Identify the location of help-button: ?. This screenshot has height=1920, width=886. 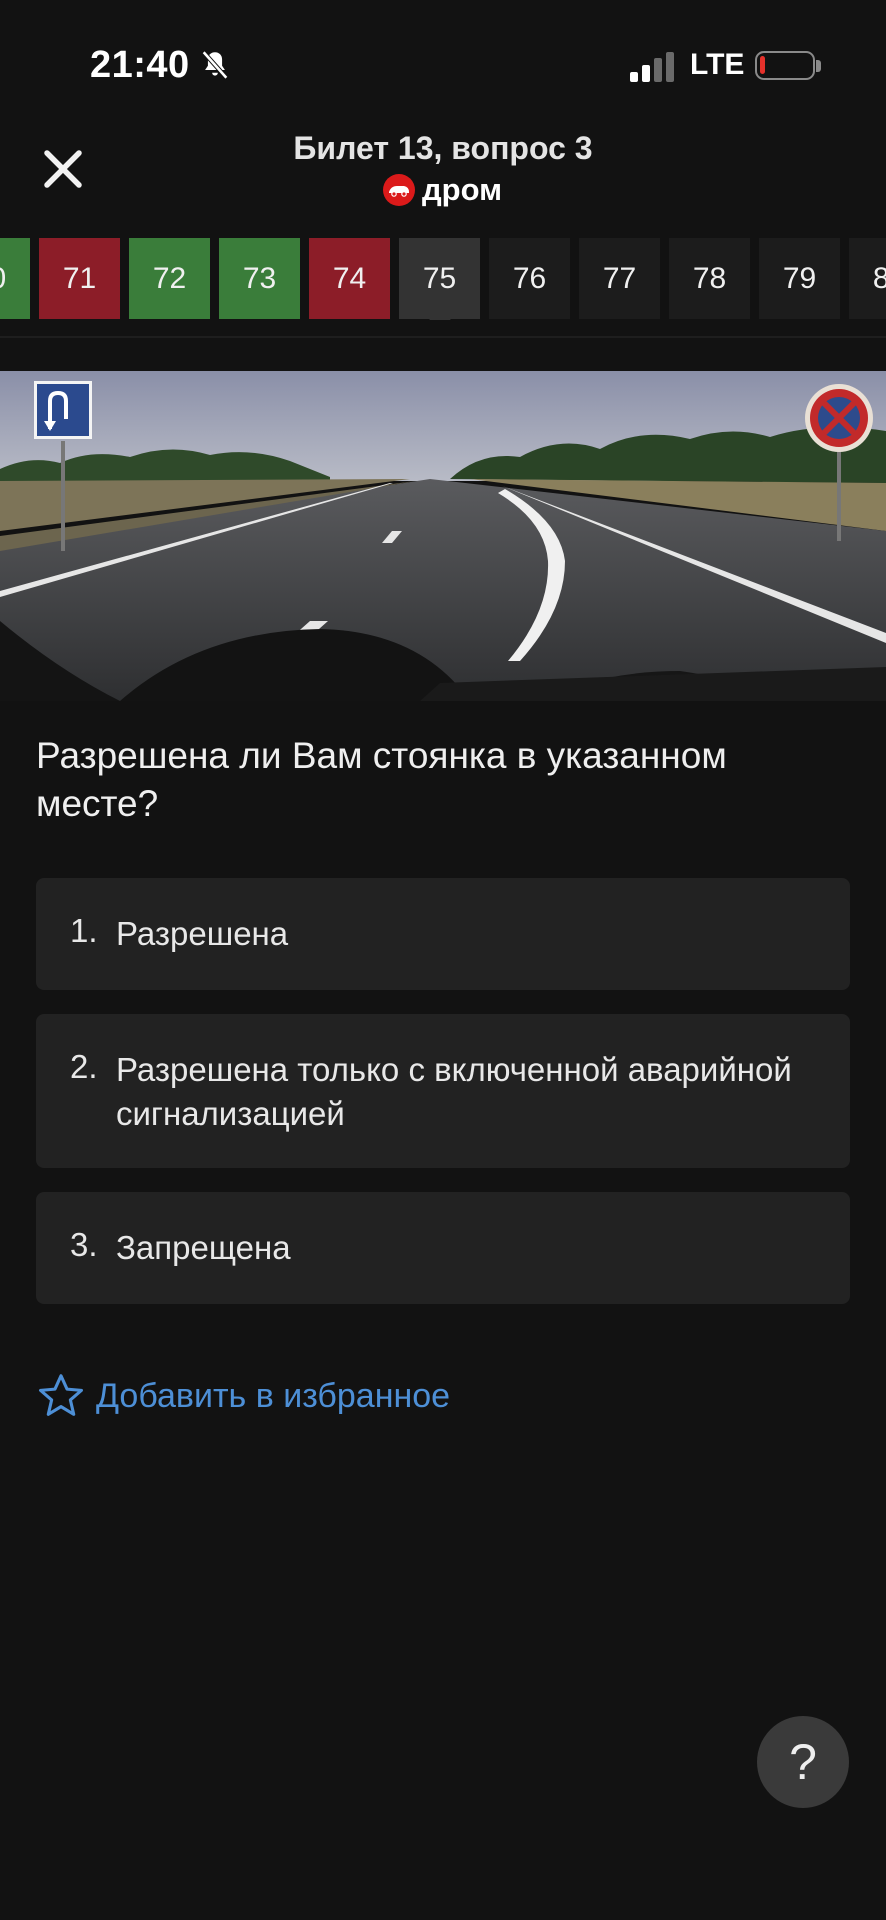
(803, 1762).